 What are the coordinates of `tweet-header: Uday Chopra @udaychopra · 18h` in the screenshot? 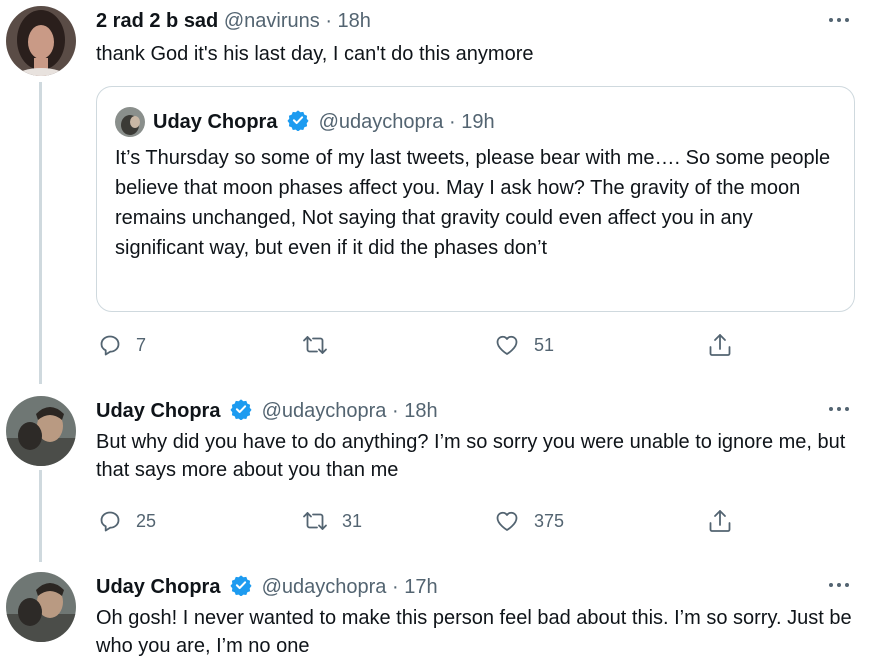 It's located at (267, 410).